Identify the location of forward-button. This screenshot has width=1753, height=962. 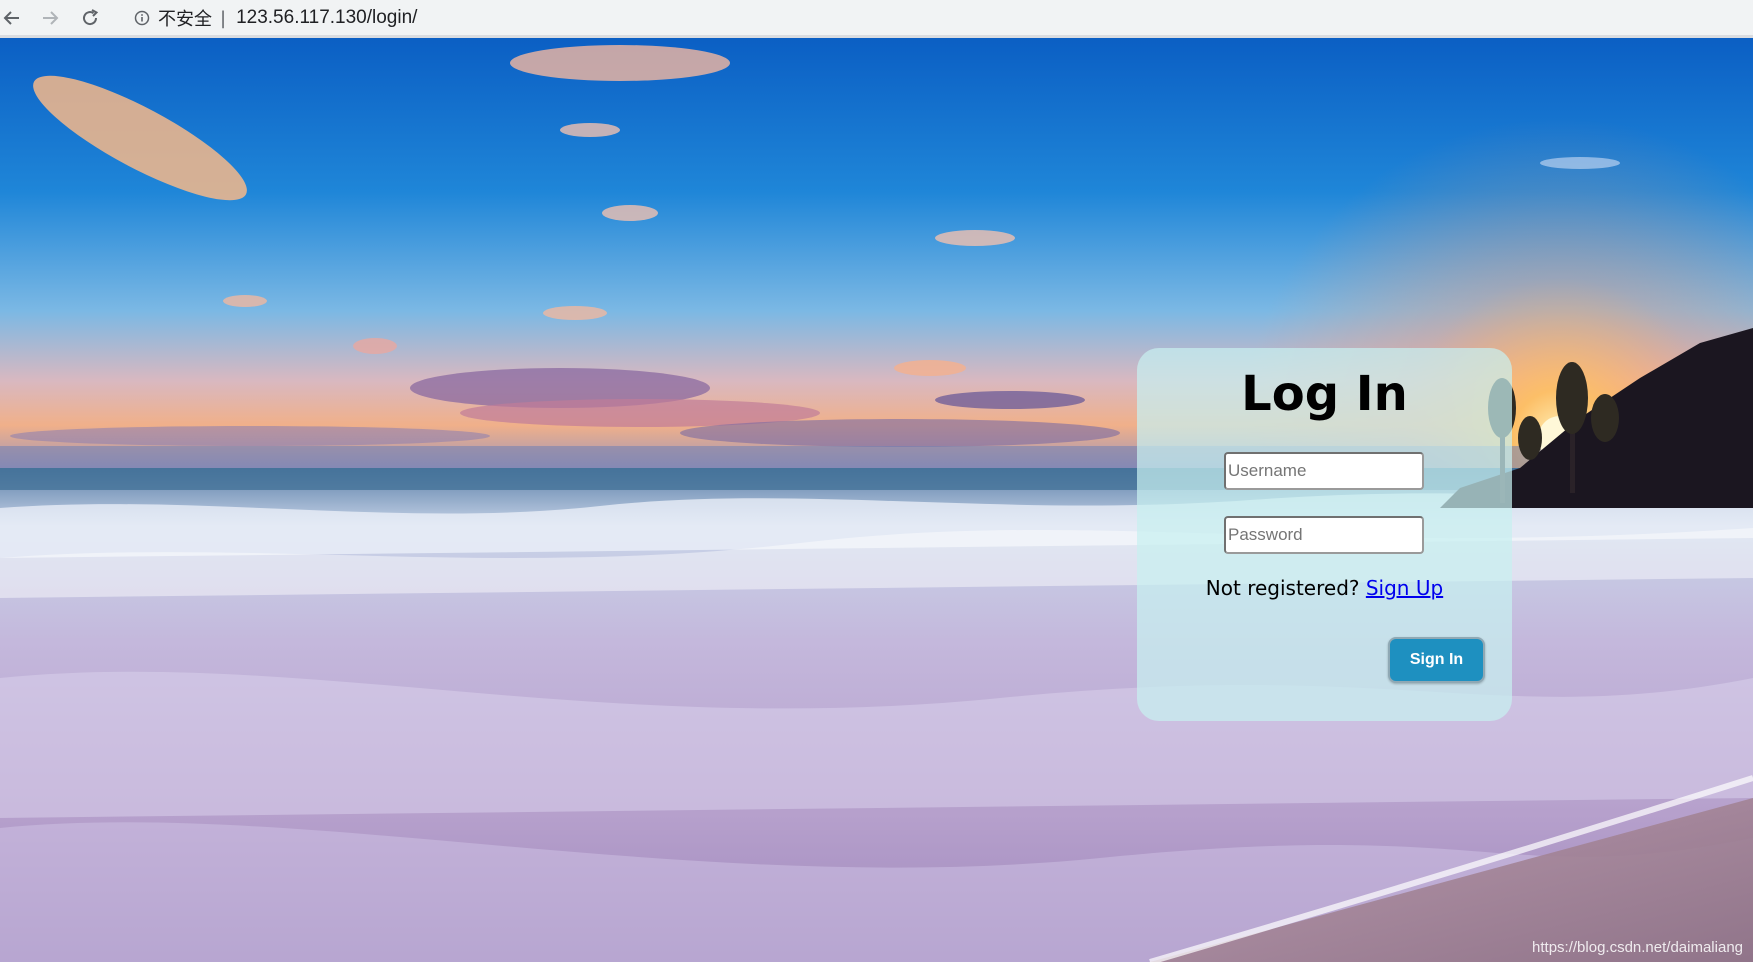
(50, 18).